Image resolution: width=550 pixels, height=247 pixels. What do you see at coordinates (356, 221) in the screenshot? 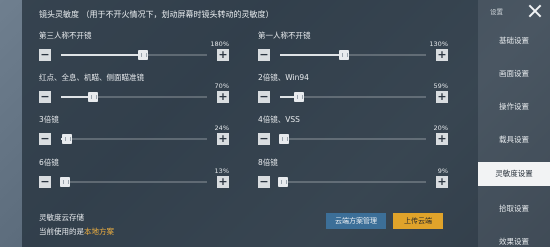
I see `cloud-manage-button: 云端方案管理` at bounding box center [356, 221].